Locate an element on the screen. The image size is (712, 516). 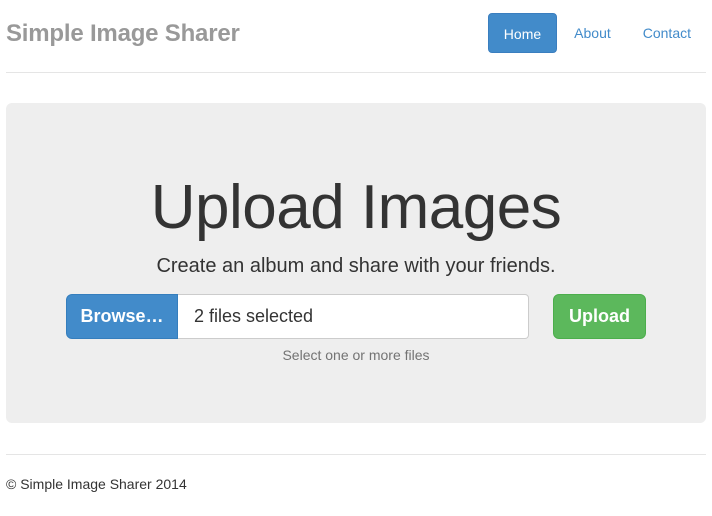
file-help-text: Select one or more files is located at coordinates (356, 355).